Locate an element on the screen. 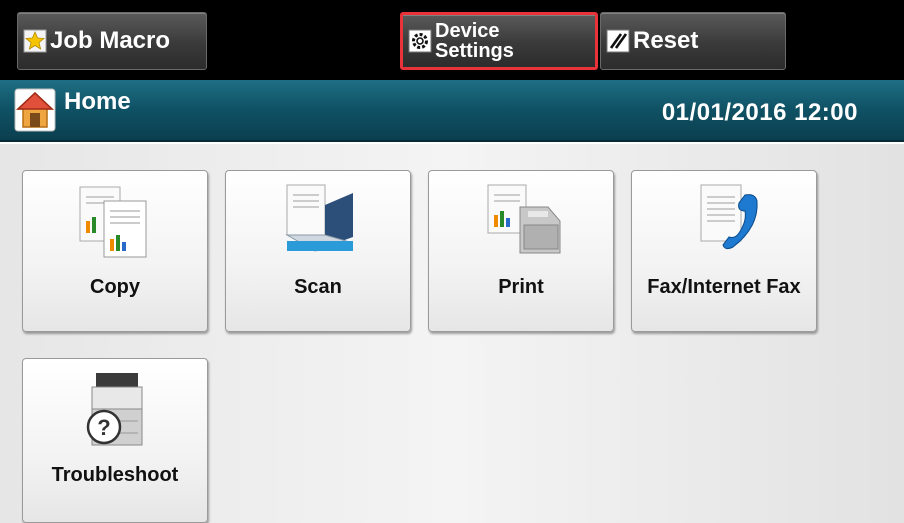 The height and width of the screenshot is (523, 904). date-time-display: 01/01/2016 12:00 is located at coordinates (759, 112).